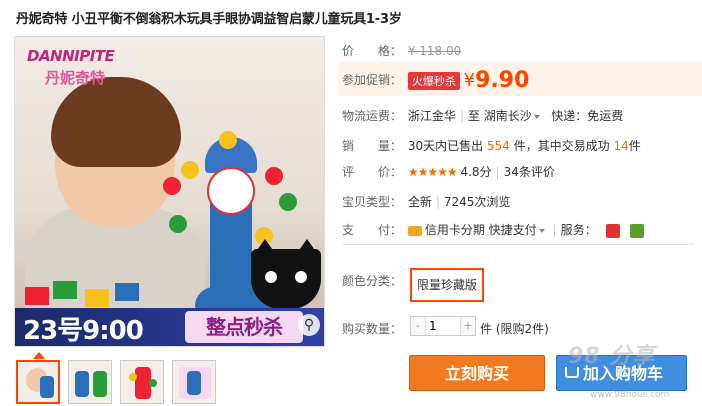 The image size is (702, 406). I want to click on thumbnail-strip, so click(116, 382).